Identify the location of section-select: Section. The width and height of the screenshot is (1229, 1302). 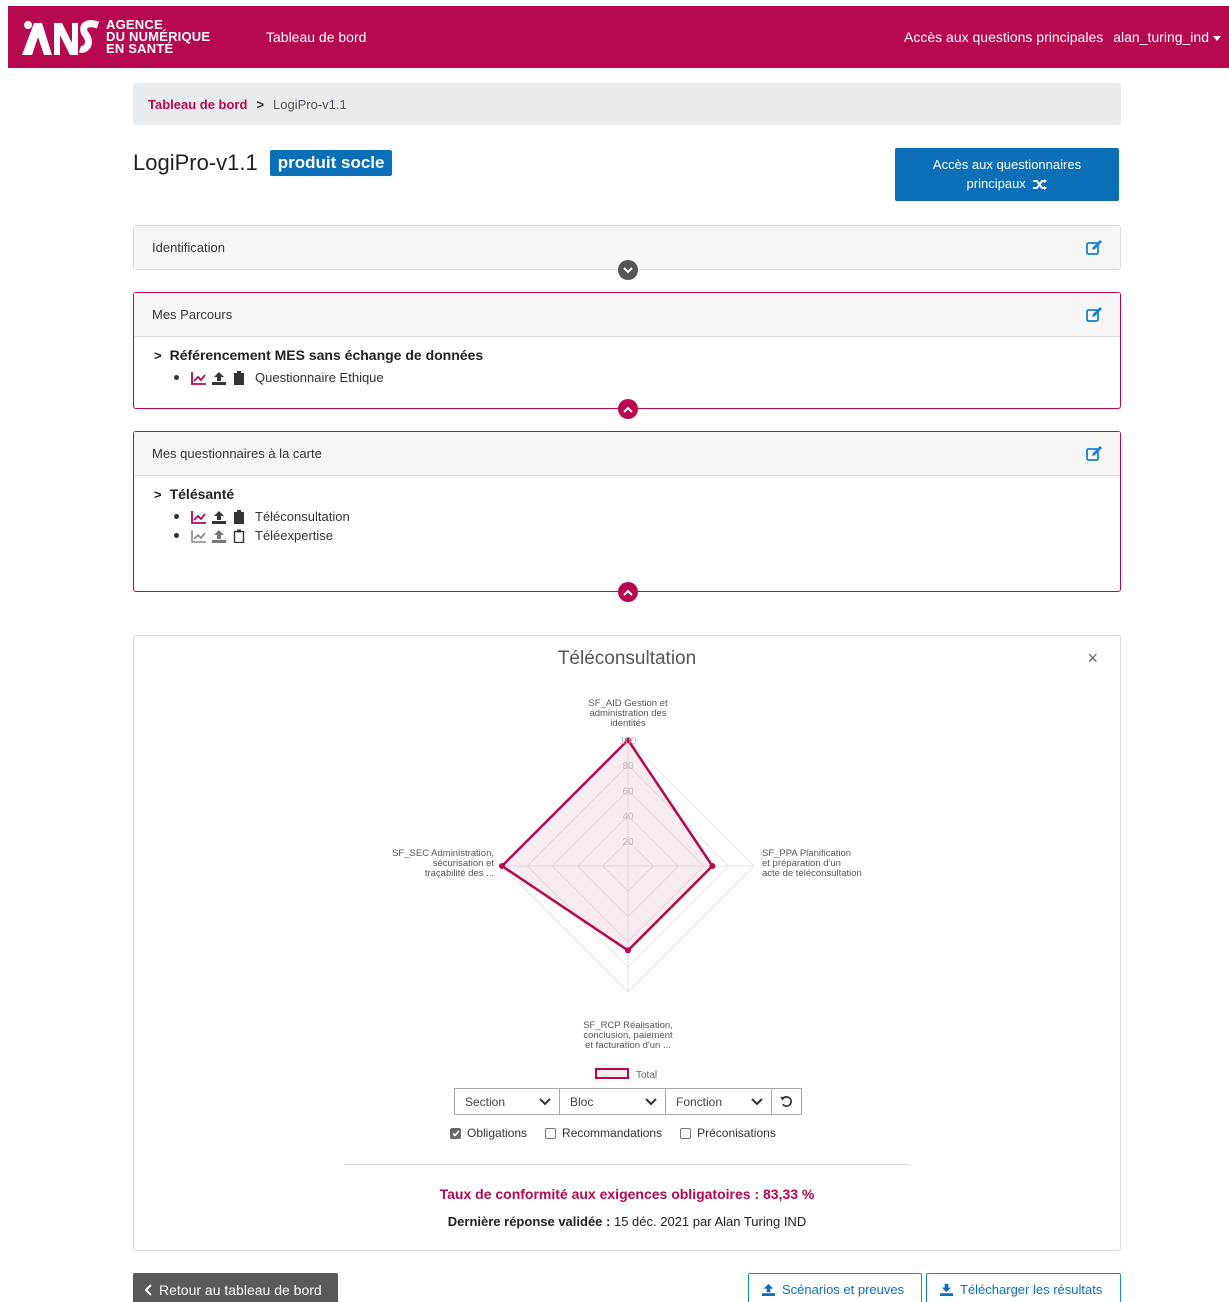
(507, 1101).